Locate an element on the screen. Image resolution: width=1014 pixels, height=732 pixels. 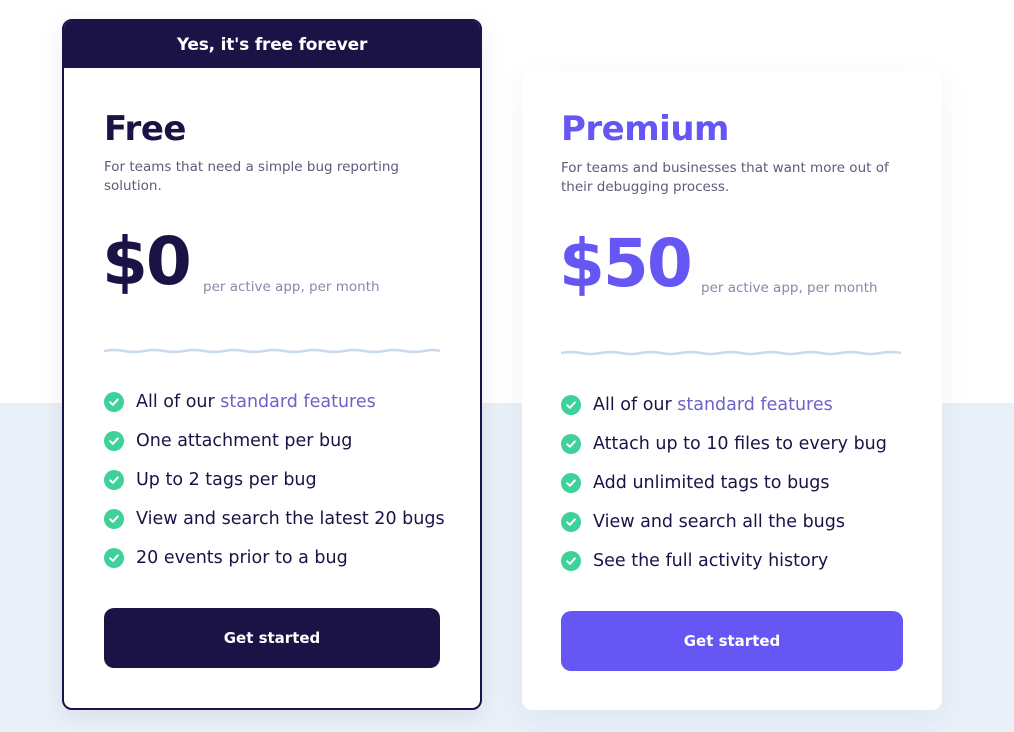
feature-text: View and search the latest 20 bugs is located at coordinates (290, 518).